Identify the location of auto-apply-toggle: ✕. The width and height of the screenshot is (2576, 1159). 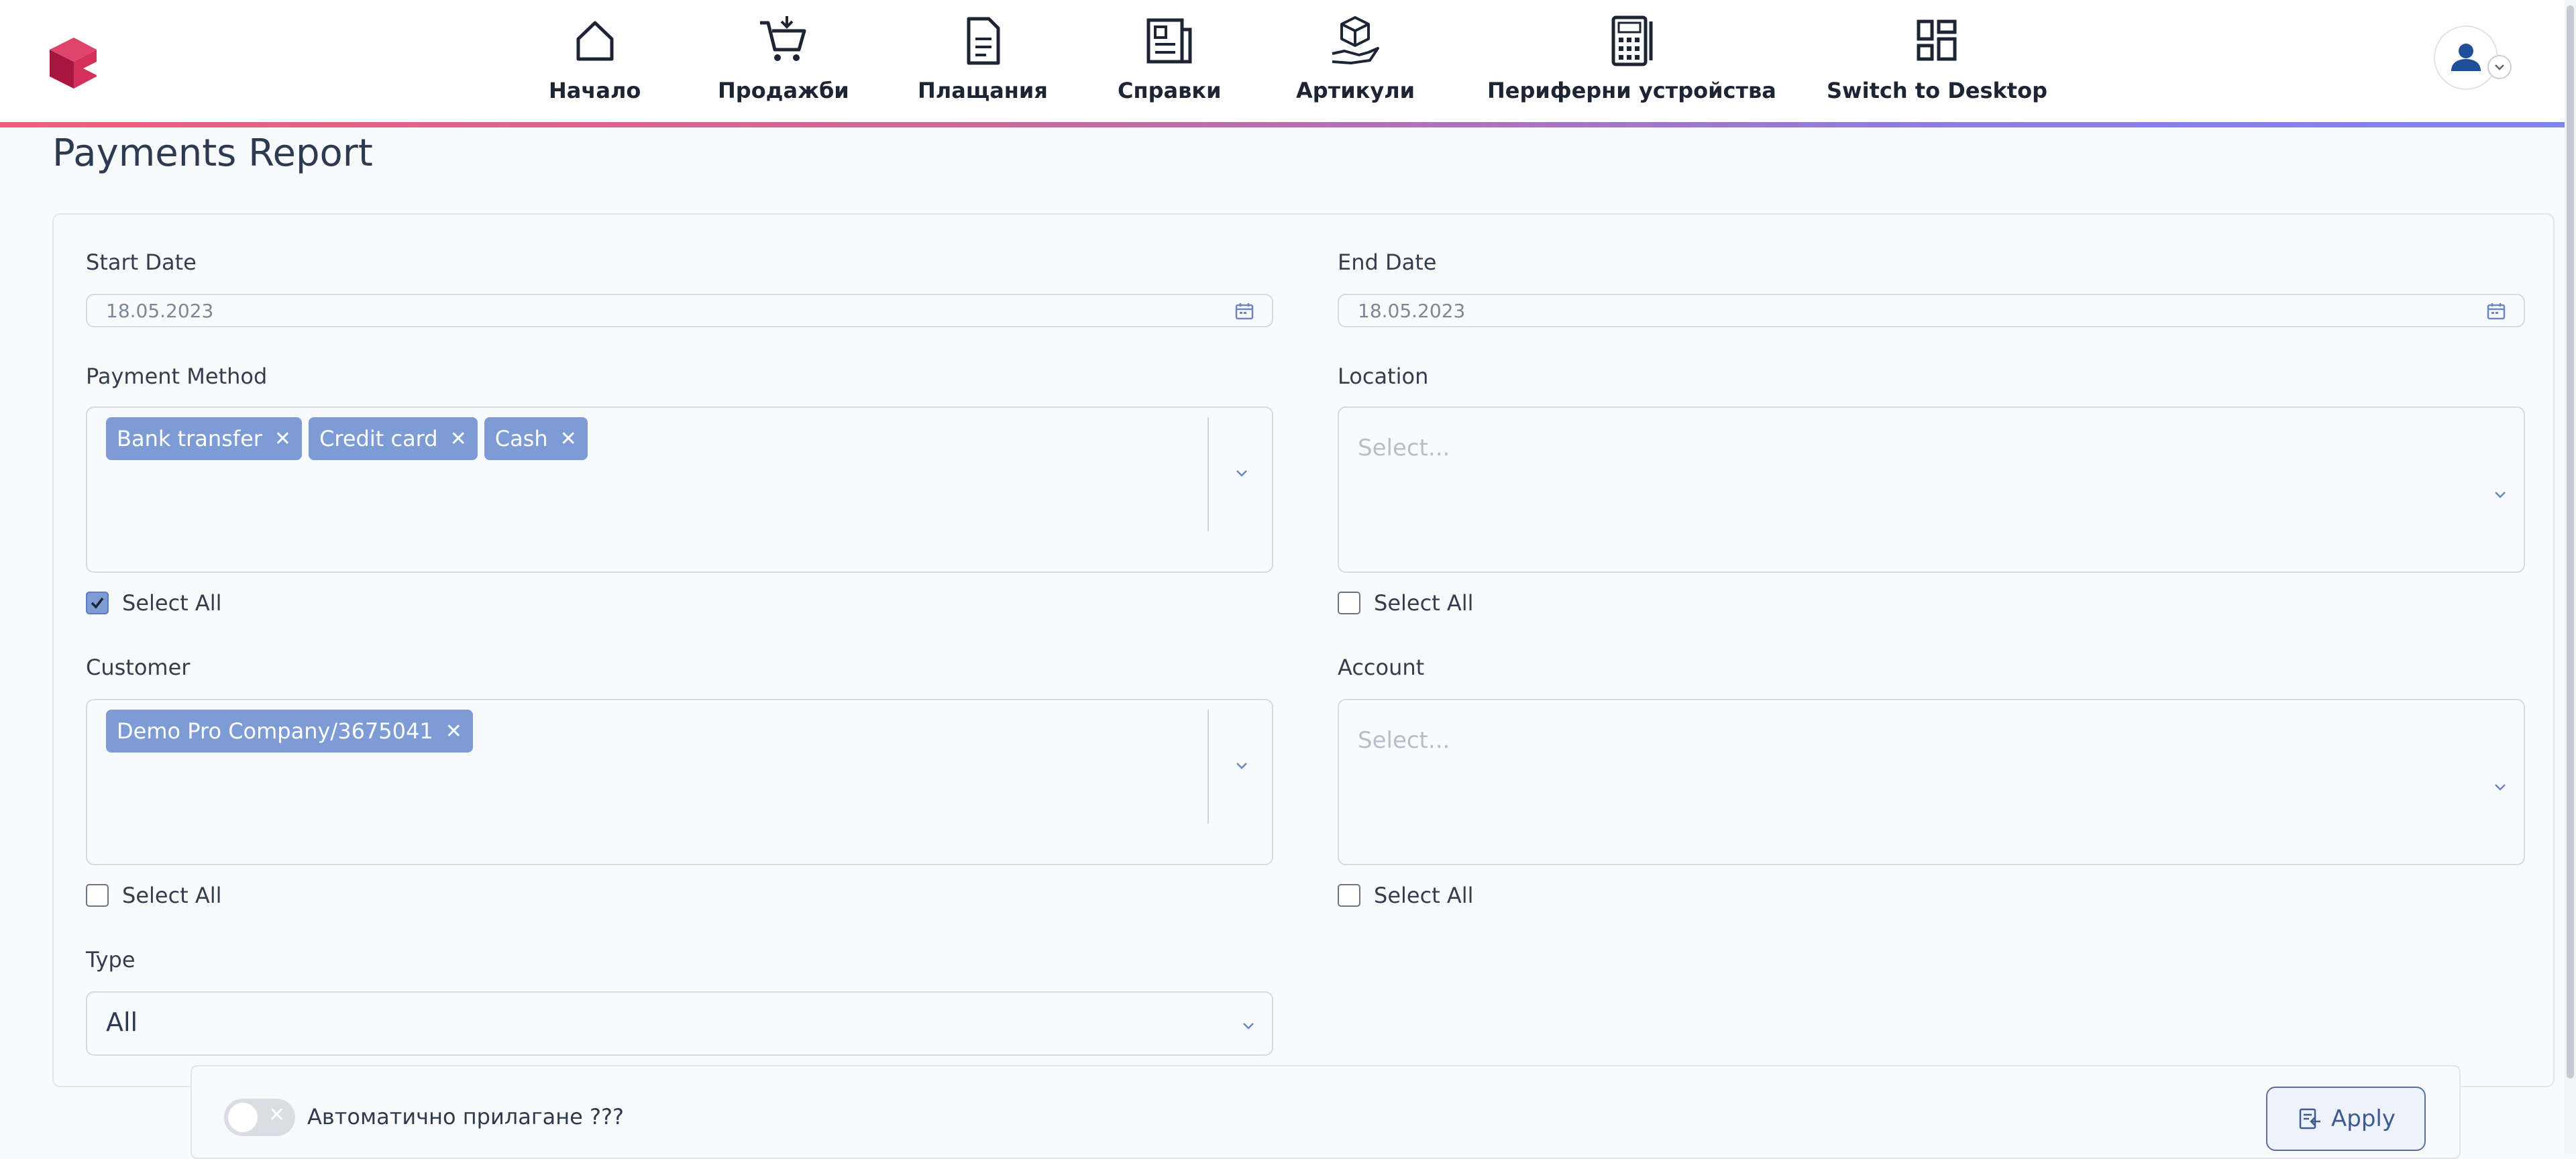
(259, 1117).